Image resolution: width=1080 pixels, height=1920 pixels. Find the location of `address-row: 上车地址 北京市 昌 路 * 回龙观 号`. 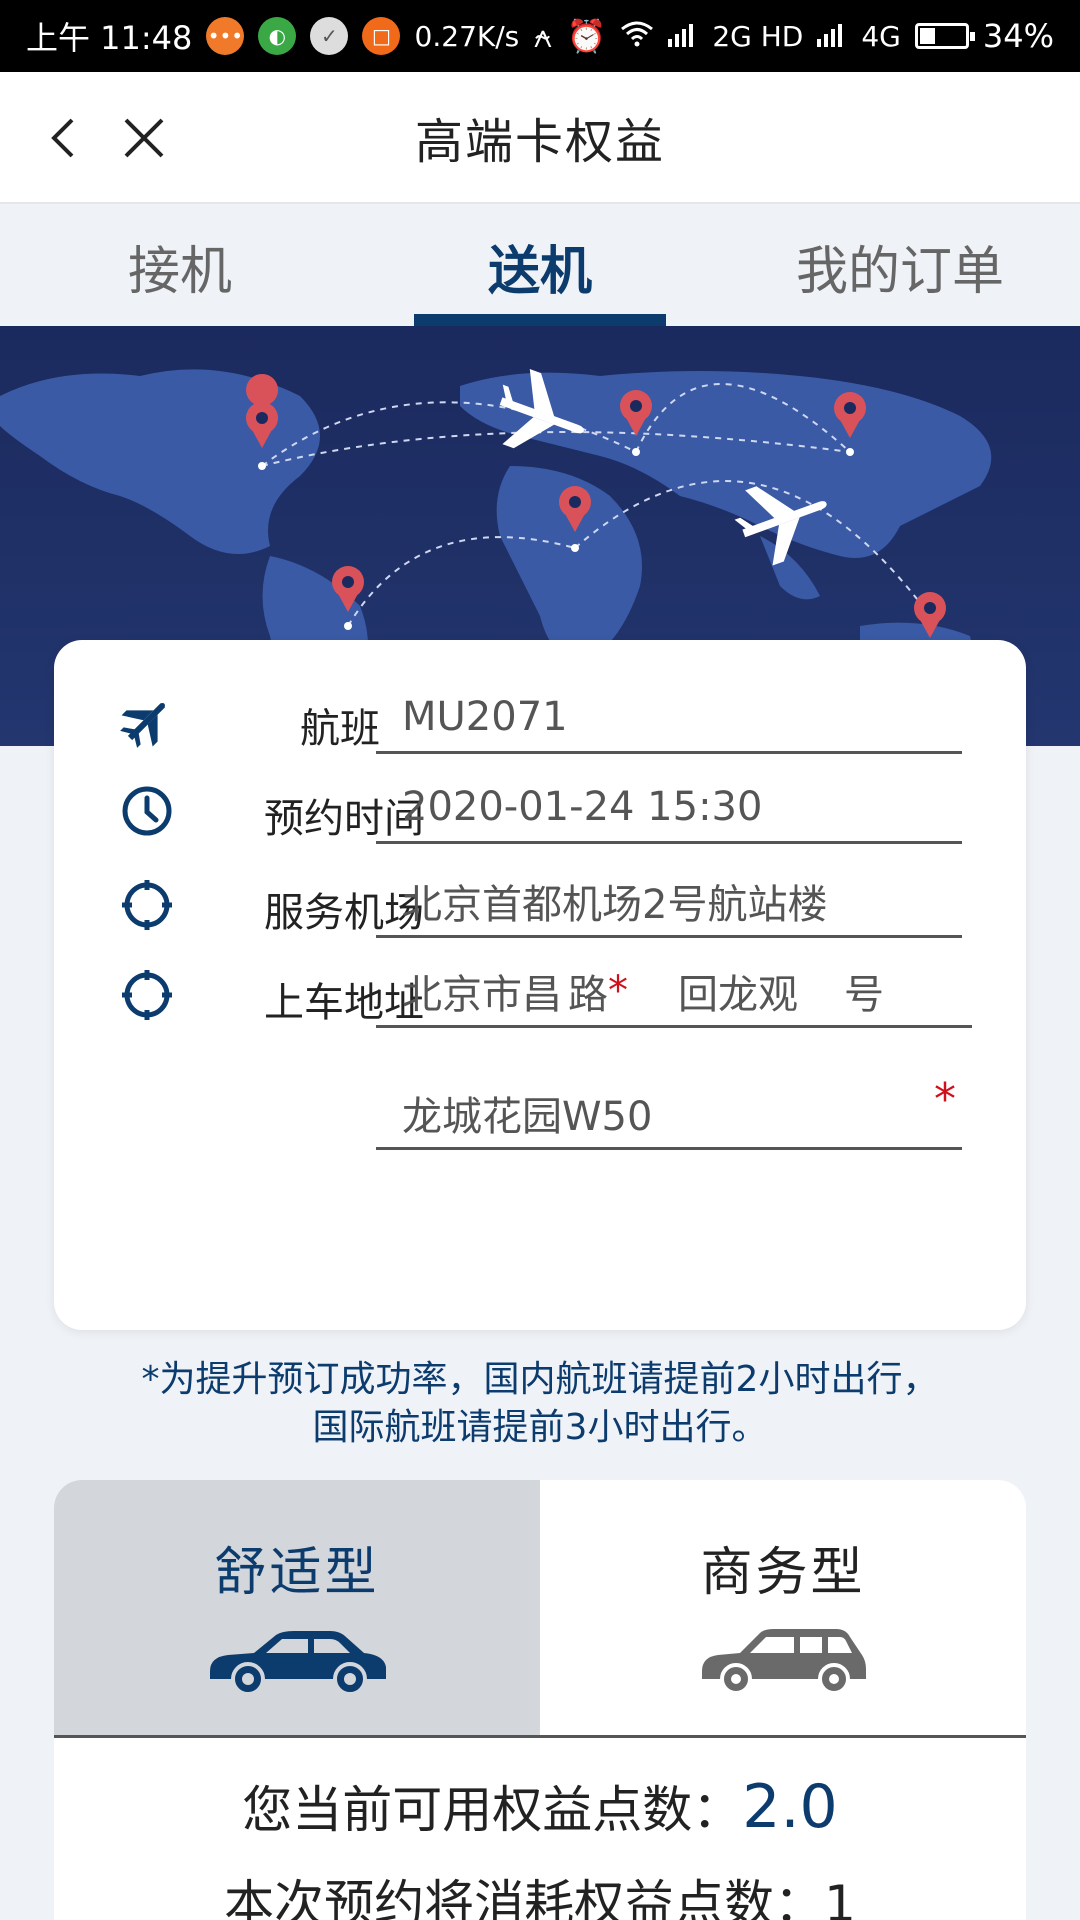

address-row: 上车地址 北京市 昌 路 * 回龙观 号 is located at coordinates (540, 995).